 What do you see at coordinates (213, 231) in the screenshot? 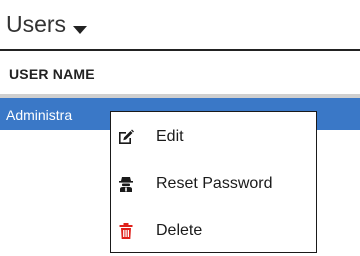
I see `menu-item-delete: Delete` at bounding box center [213, 231].